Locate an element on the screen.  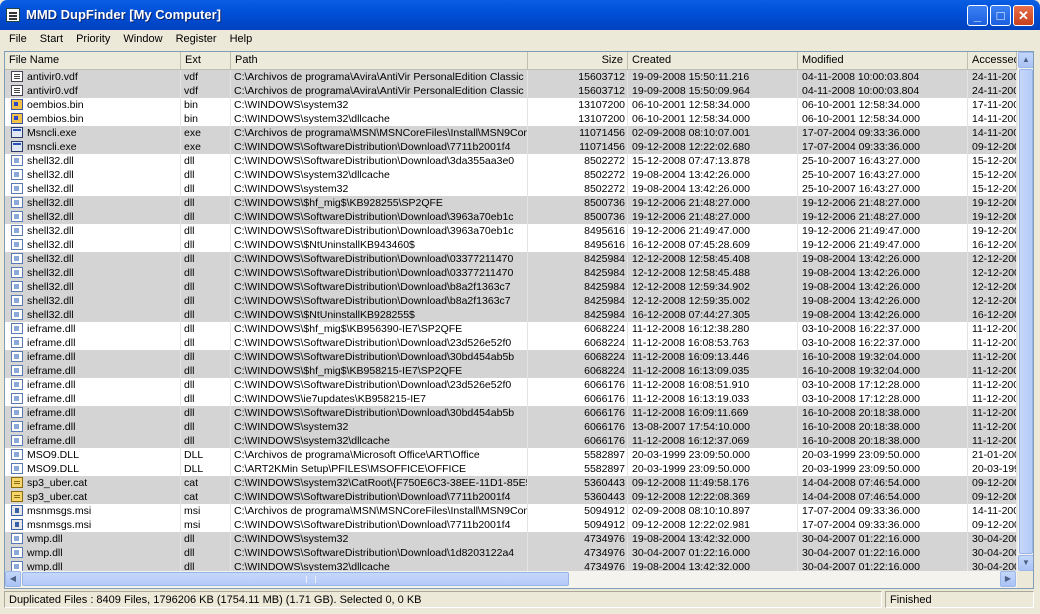
modified-cell: 25-10-2007 16:43:27.000 is located at coordinates (883, 189).